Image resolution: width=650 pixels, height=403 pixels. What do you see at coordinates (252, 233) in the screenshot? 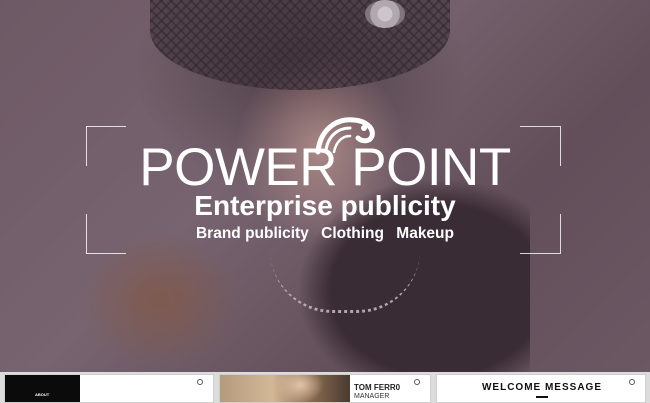
I see `tag-brand-publicity: Brand publicity` at bounding box center [252, 233].